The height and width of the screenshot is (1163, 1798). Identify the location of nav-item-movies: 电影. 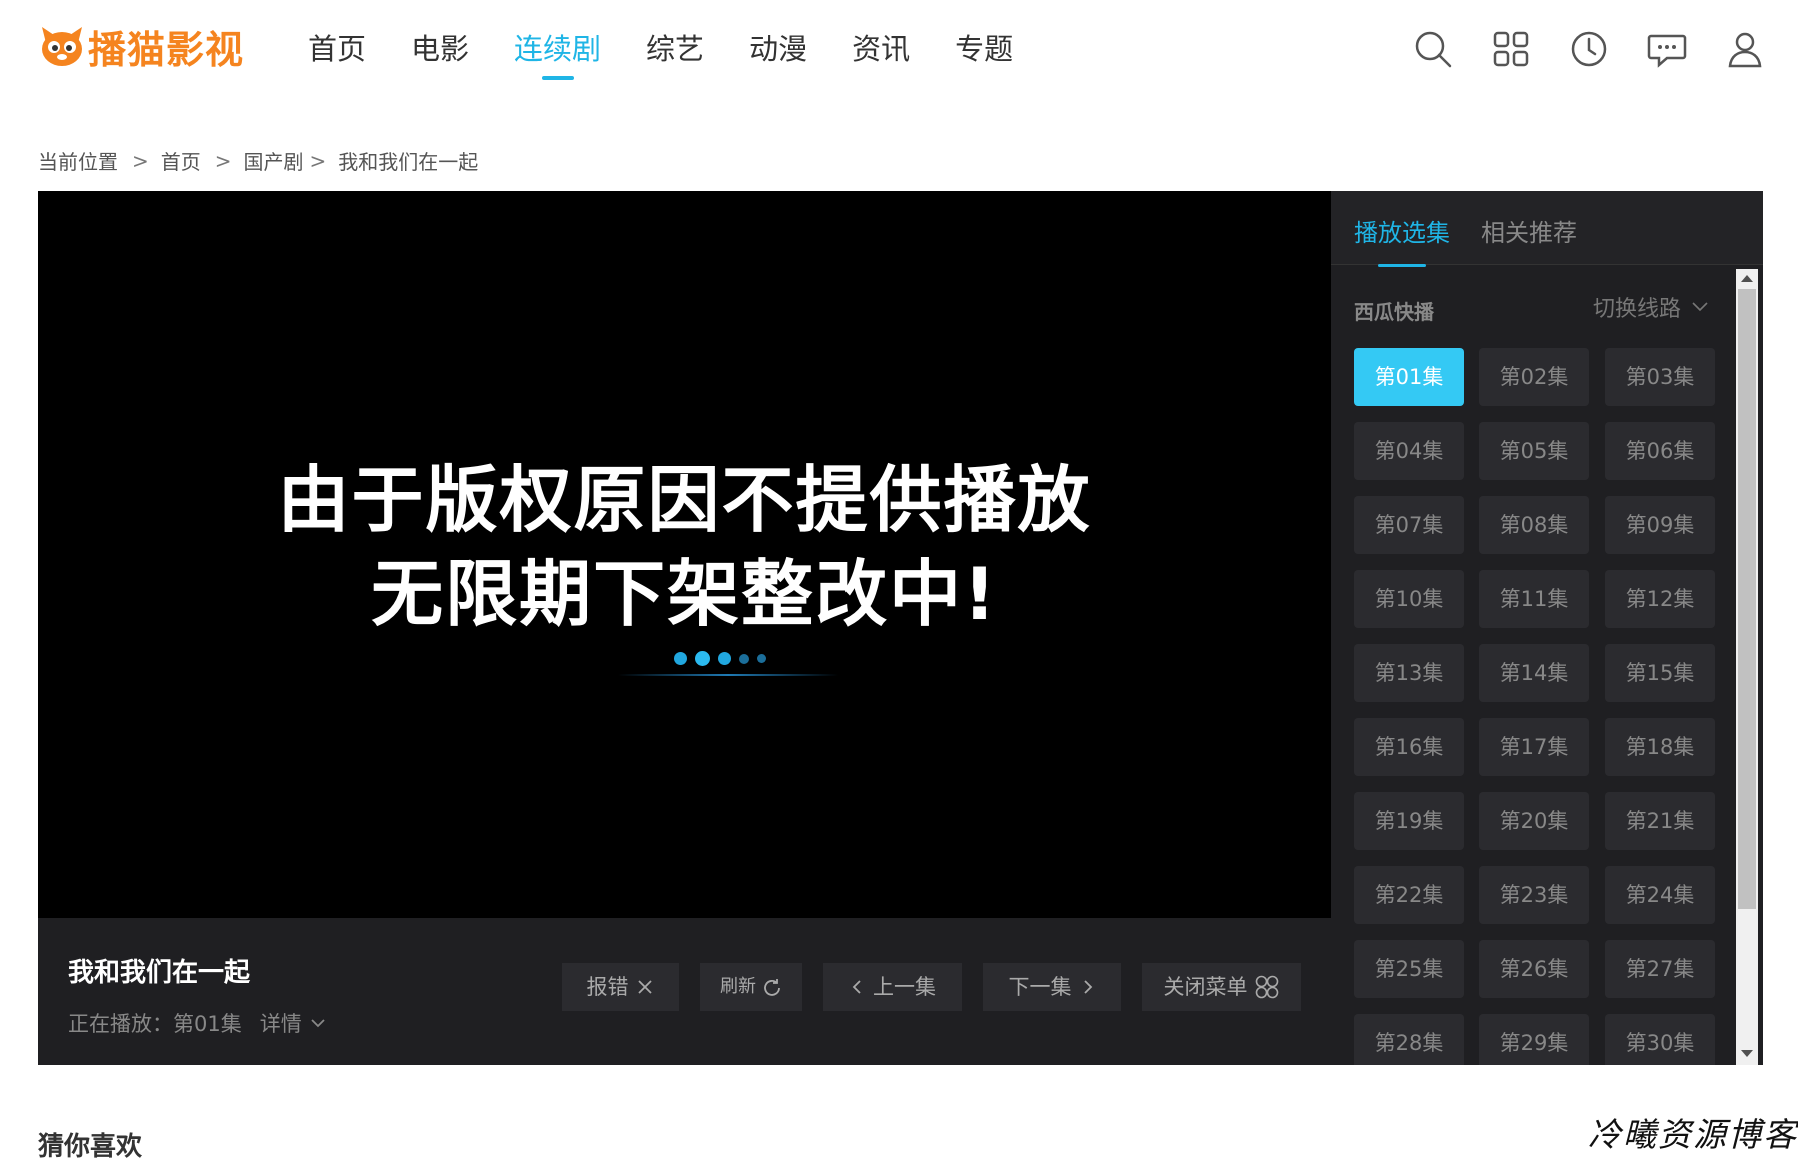
(440, 50).